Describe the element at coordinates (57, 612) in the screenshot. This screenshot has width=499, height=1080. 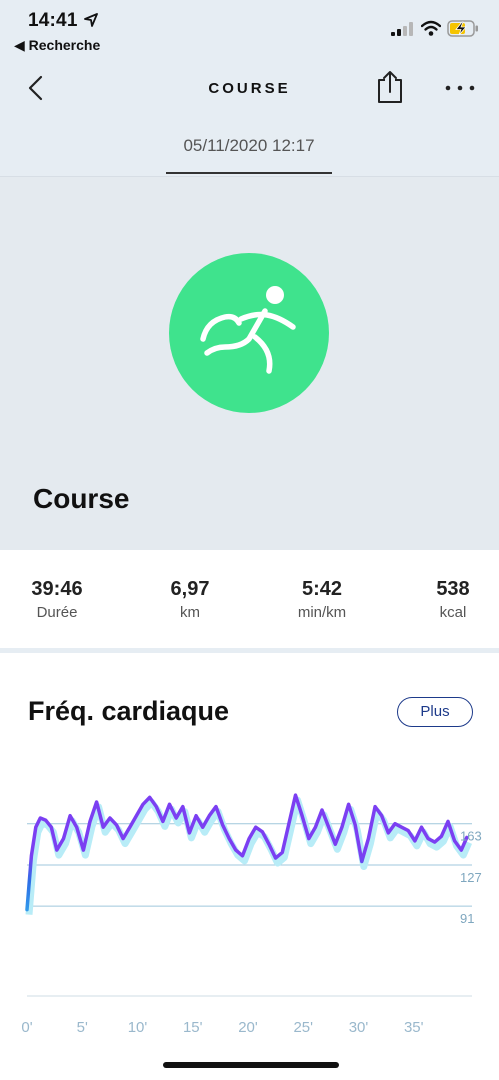
I see `stat-label: Durée` at that location.